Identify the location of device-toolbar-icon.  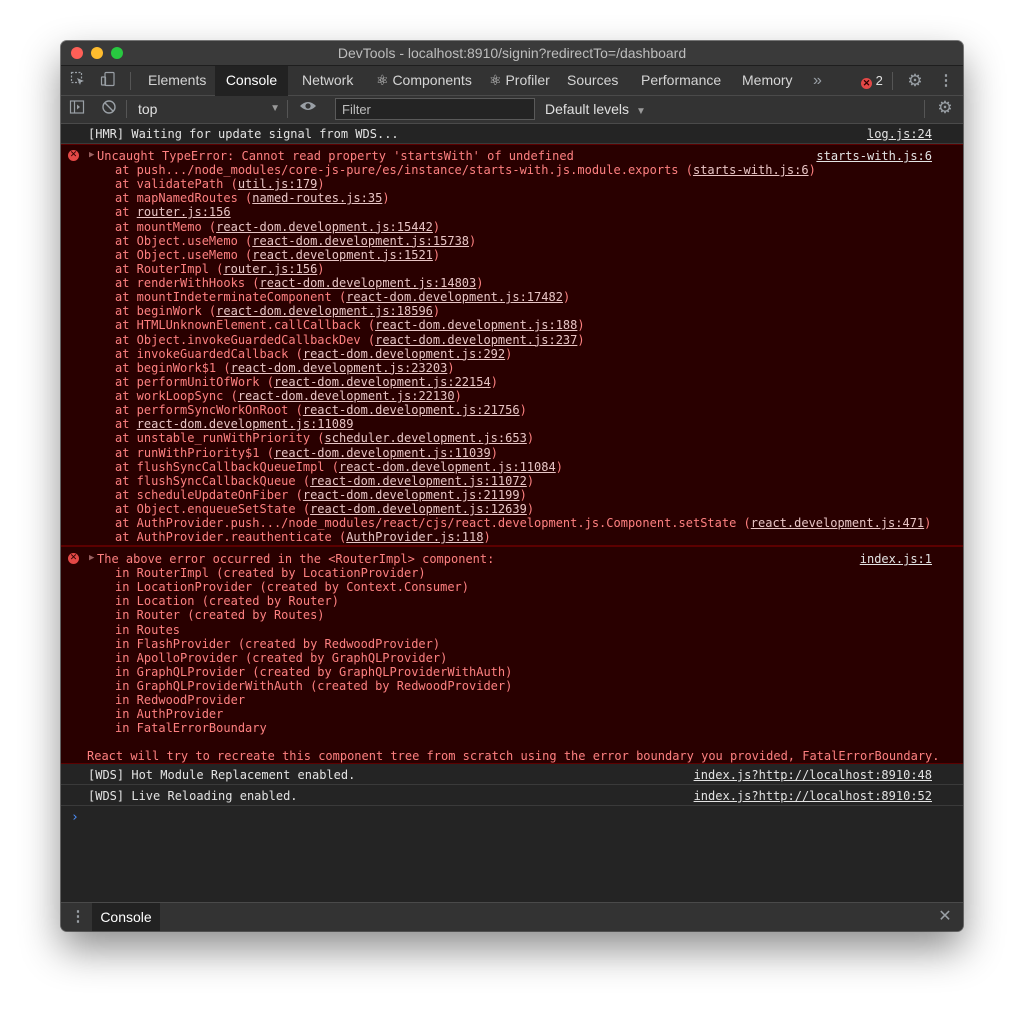
(108, 81).